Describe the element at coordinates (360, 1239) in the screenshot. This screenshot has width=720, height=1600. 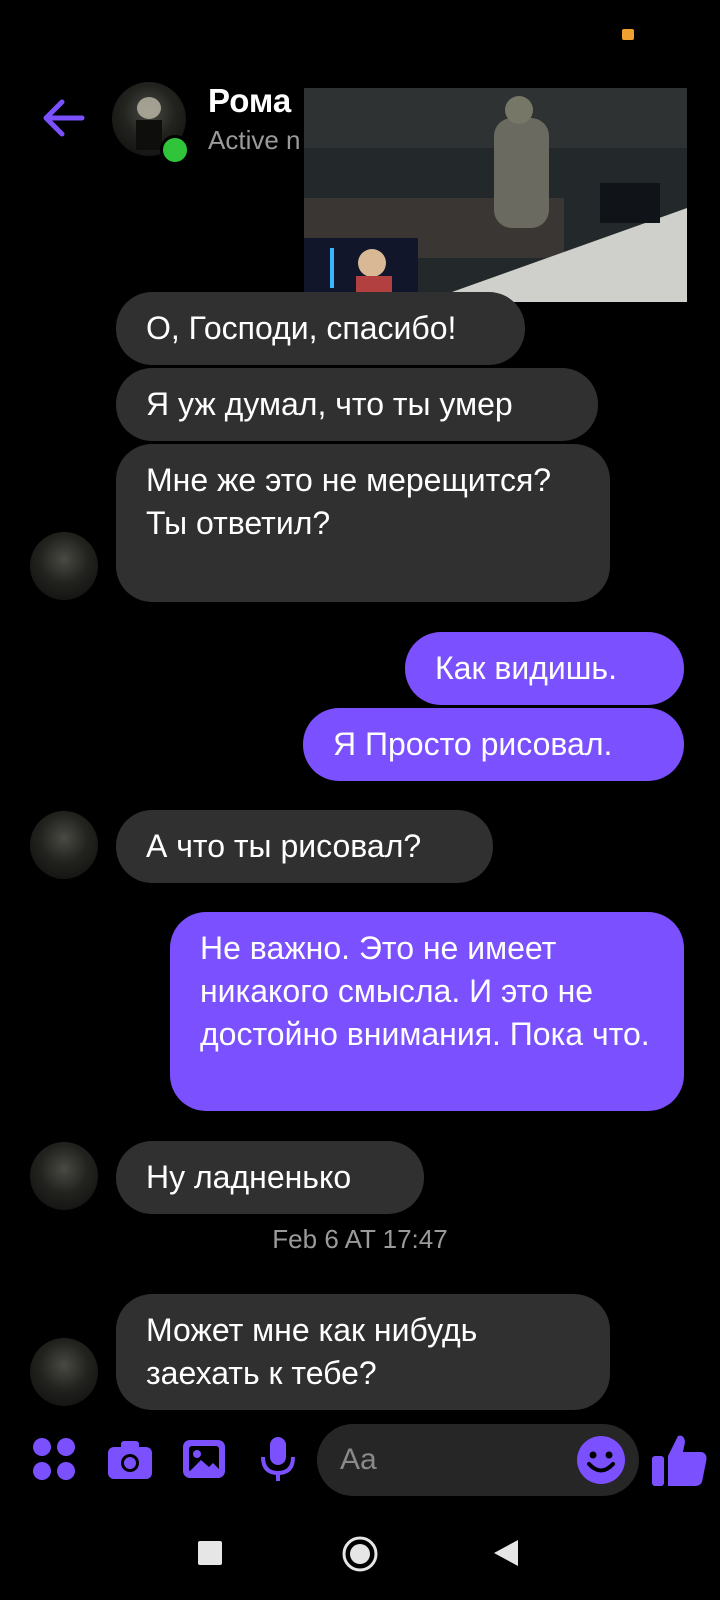
I see `message-timestamp: Feb 6 AT 17:47` at that location.